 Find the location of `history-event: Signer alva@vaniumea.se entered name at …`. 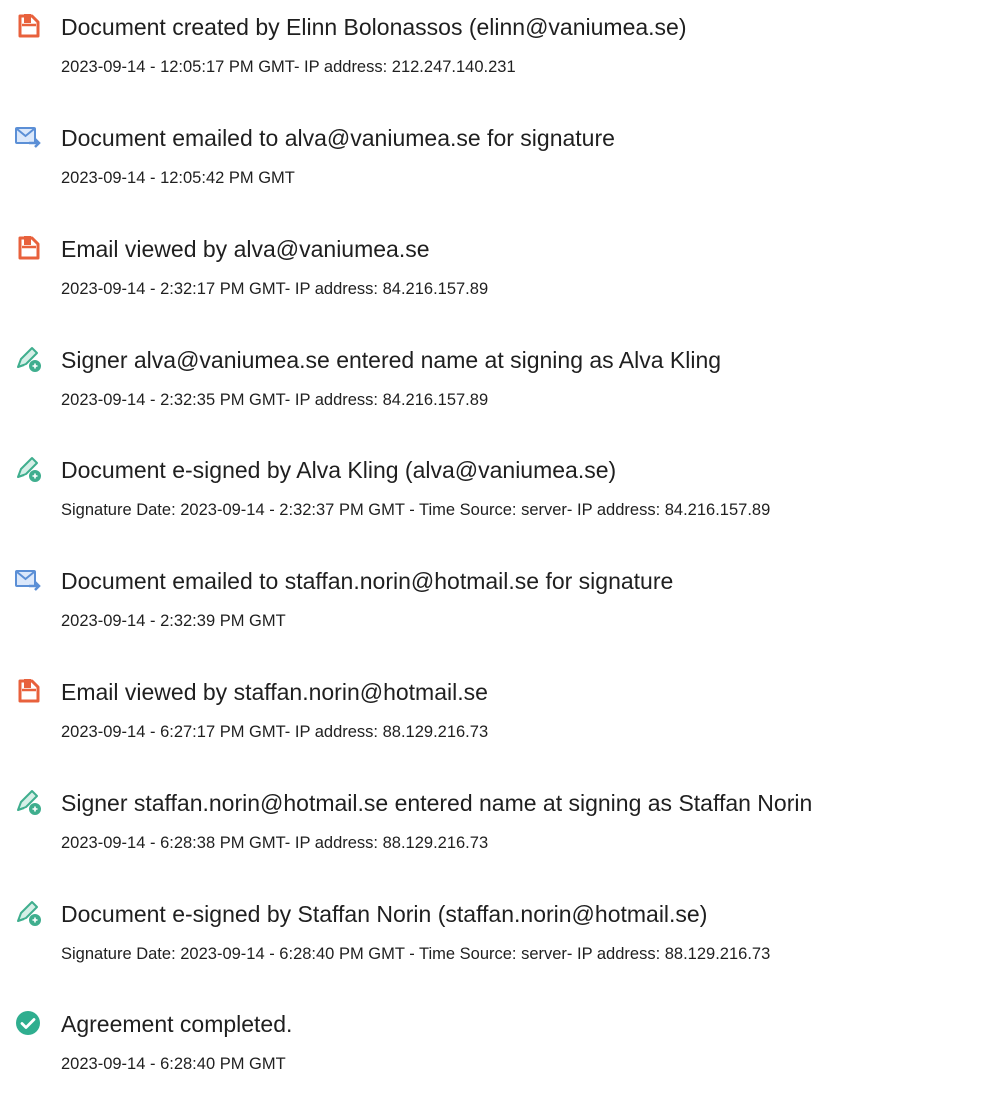

history-event: Signer alva@vaniumea.se entered name at … is located at coordinates (490, 390).